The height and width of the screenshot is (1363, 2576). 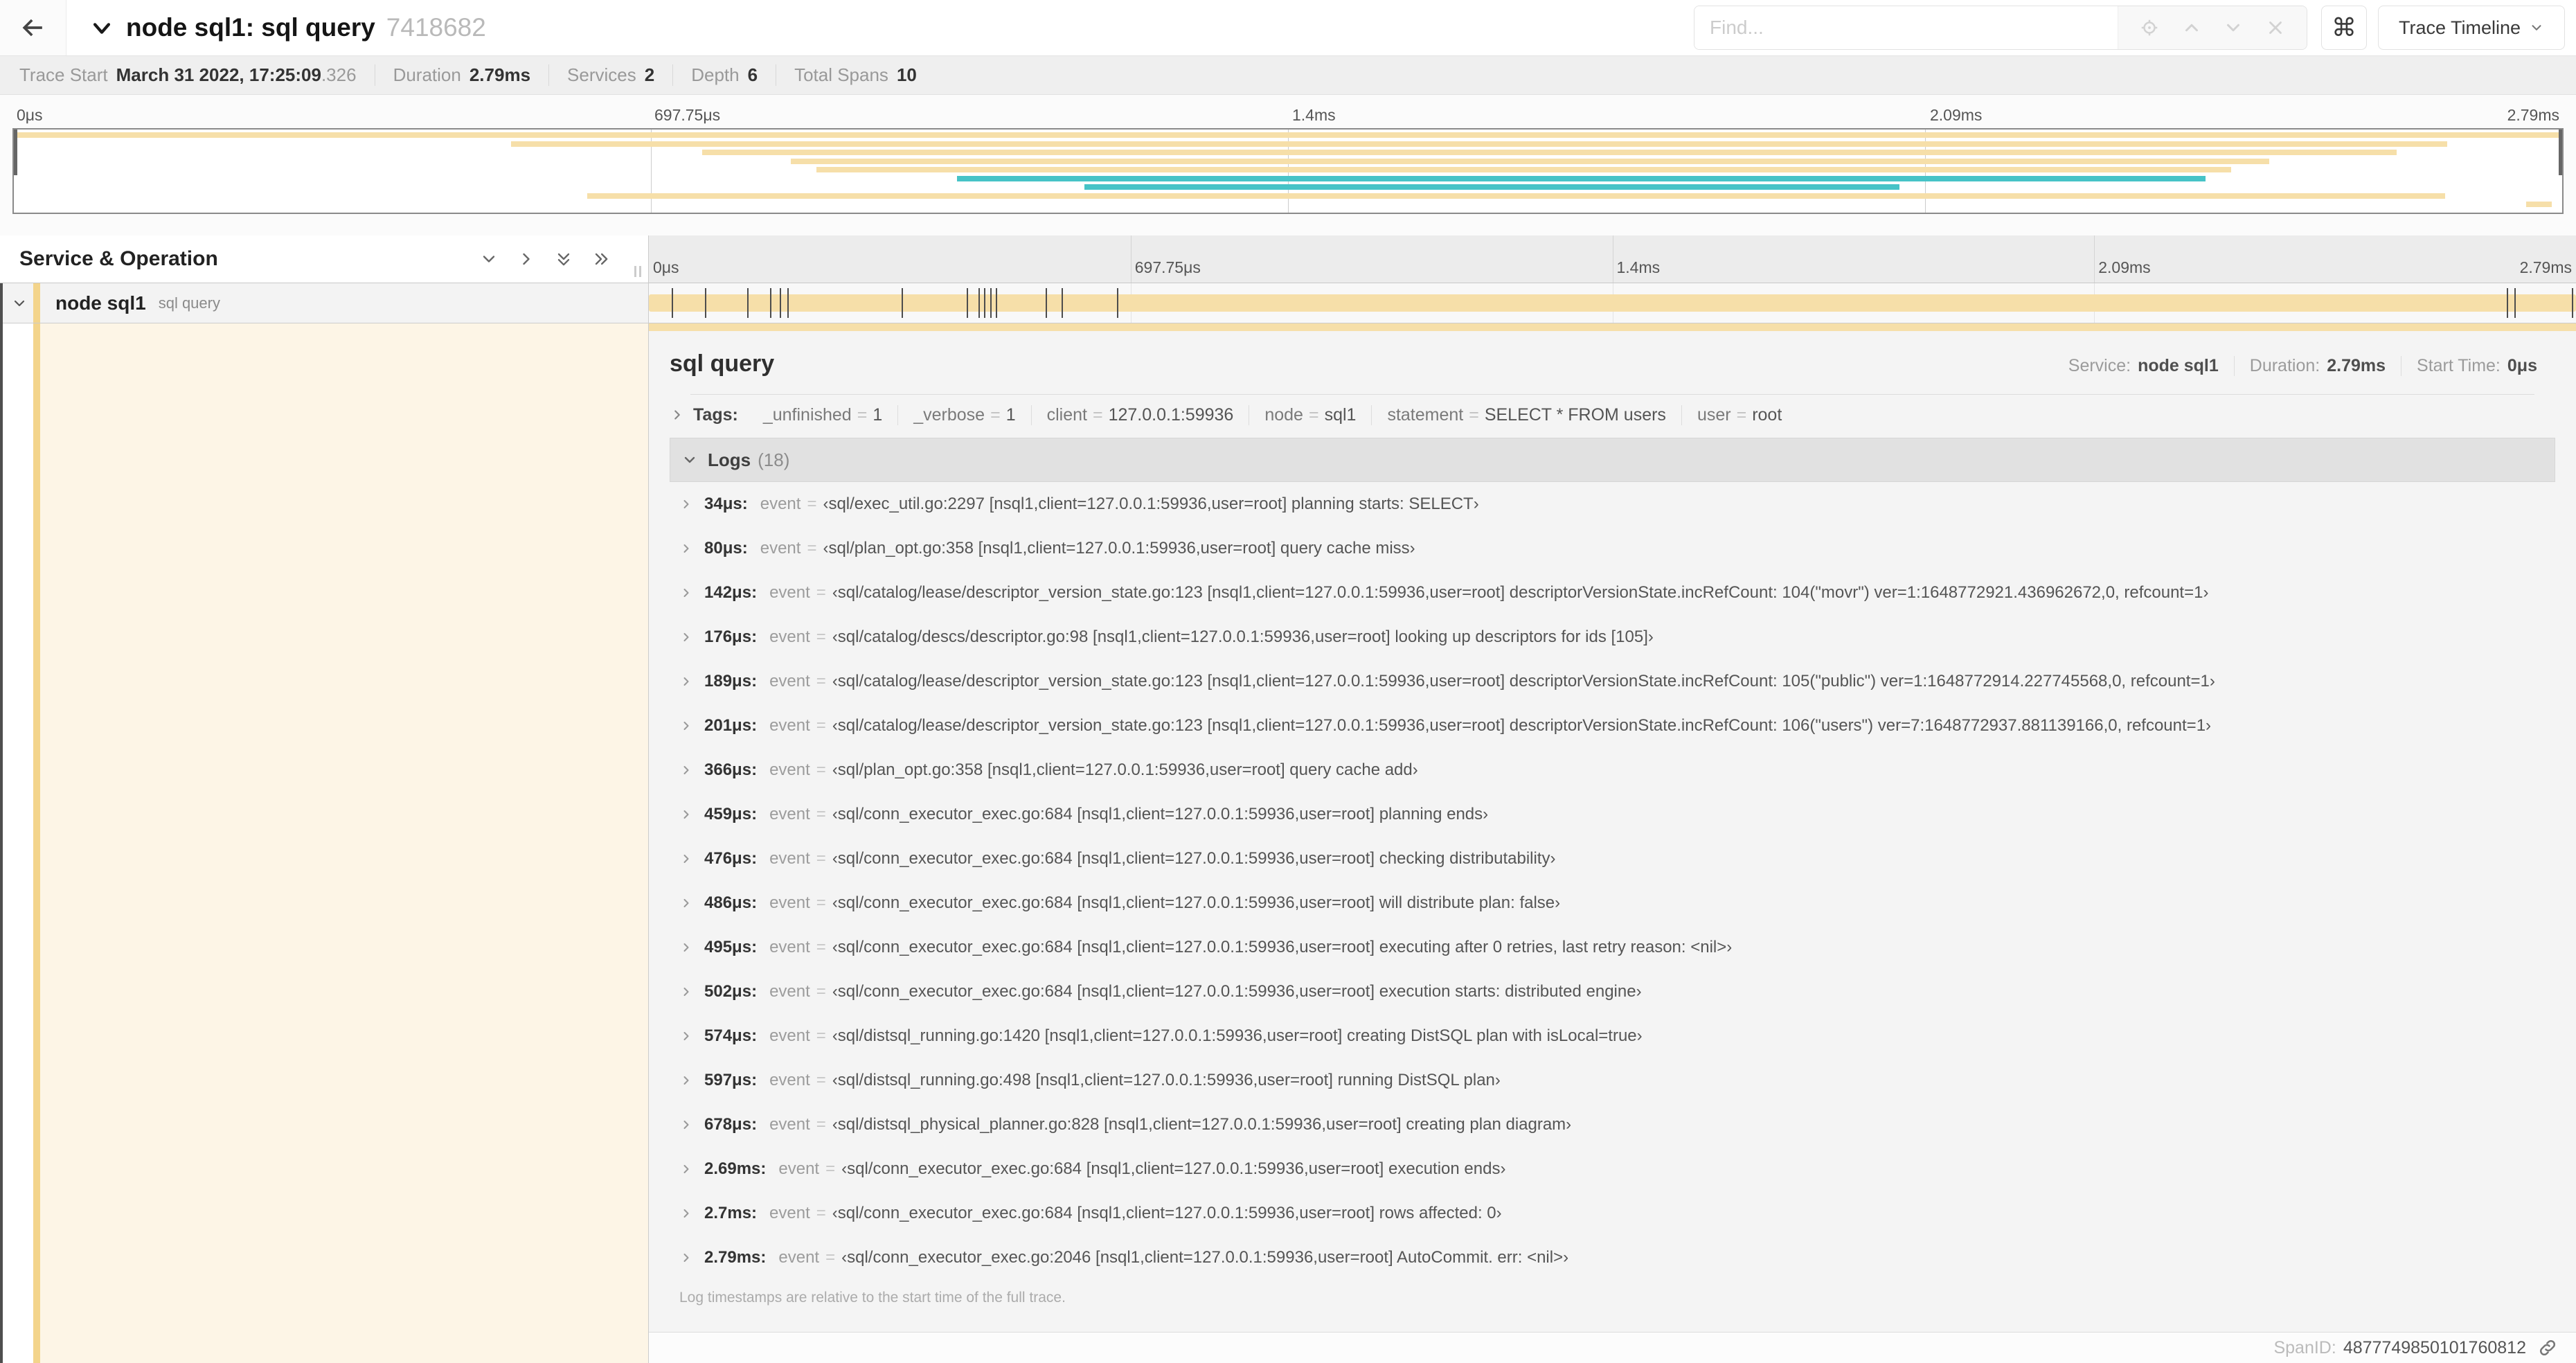 What do you see at coordinates (2560, 152) in the screenshot?
I see `minimap-range-handle-right` at bounding box center [2560, 152].